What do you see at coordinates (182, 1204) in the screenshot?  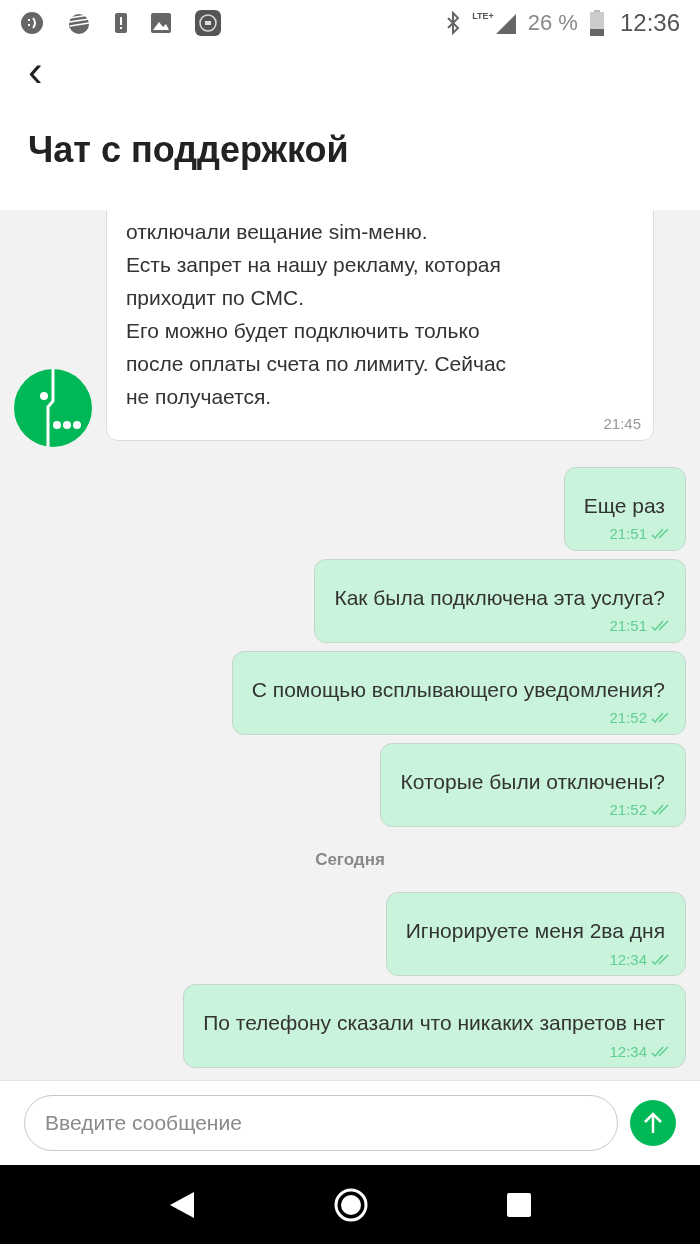 I see `back-nav-icon` at bounding box center [182, 1204].